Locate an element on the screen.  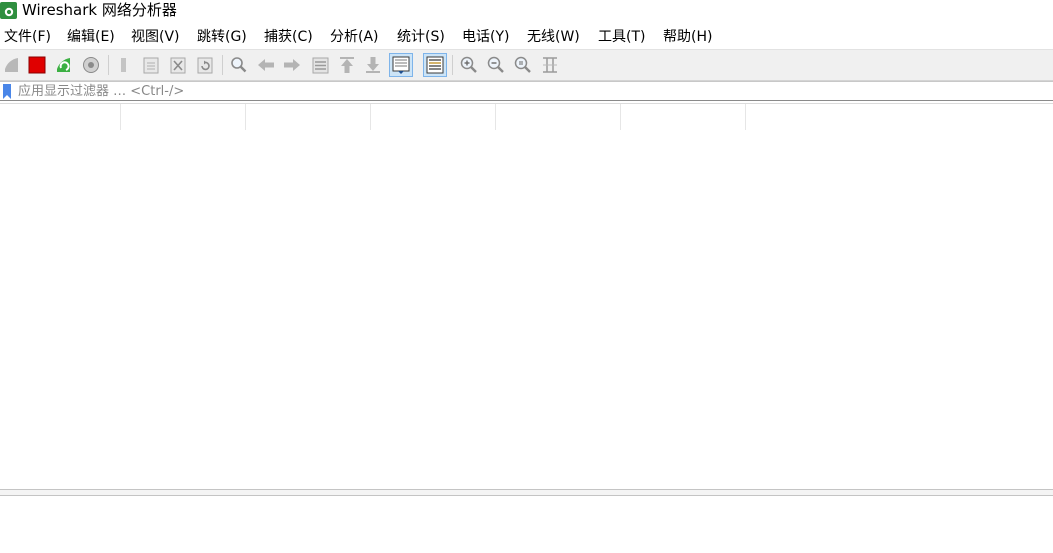
colorize-button is located at coordinates (435, 65).